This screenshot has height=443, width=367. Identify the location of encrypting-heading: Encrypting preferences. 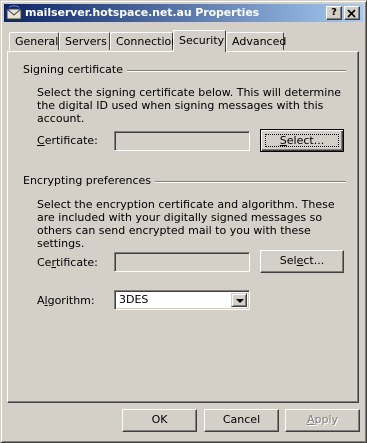
(89, 180).